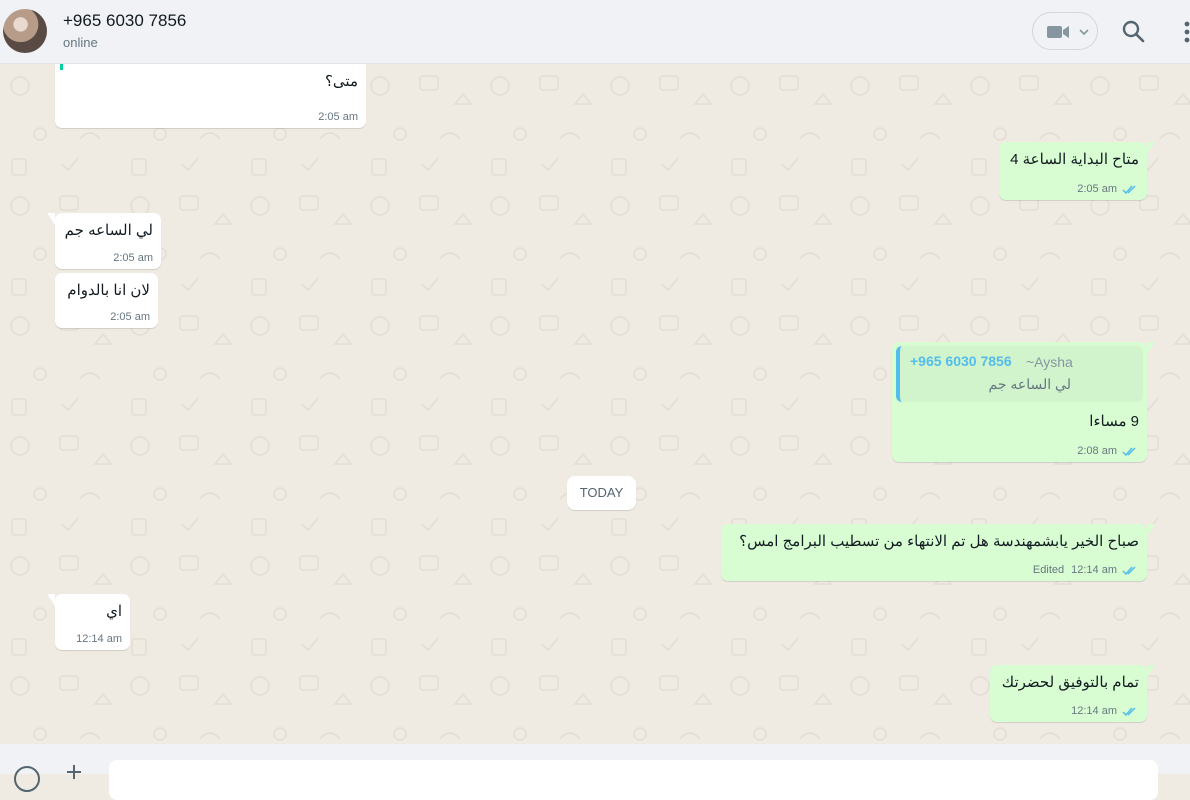  What do you see at coordinates (1058, 32) in the screenshot?
I see `video-call-icon` at bounding box center [1058, 32].